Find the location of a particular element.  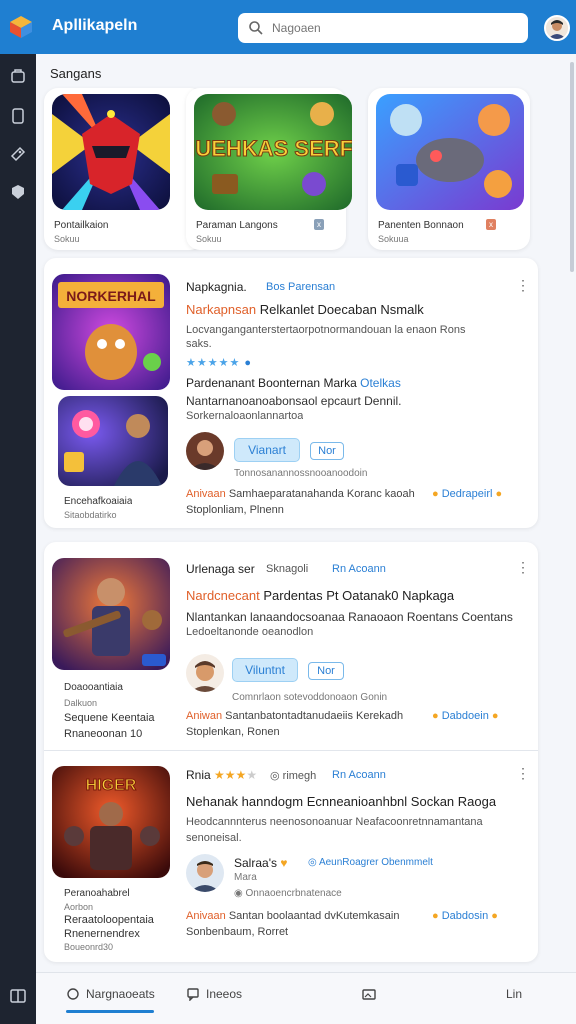

view-button: Viluntnt is located at coordinates (265, 670).